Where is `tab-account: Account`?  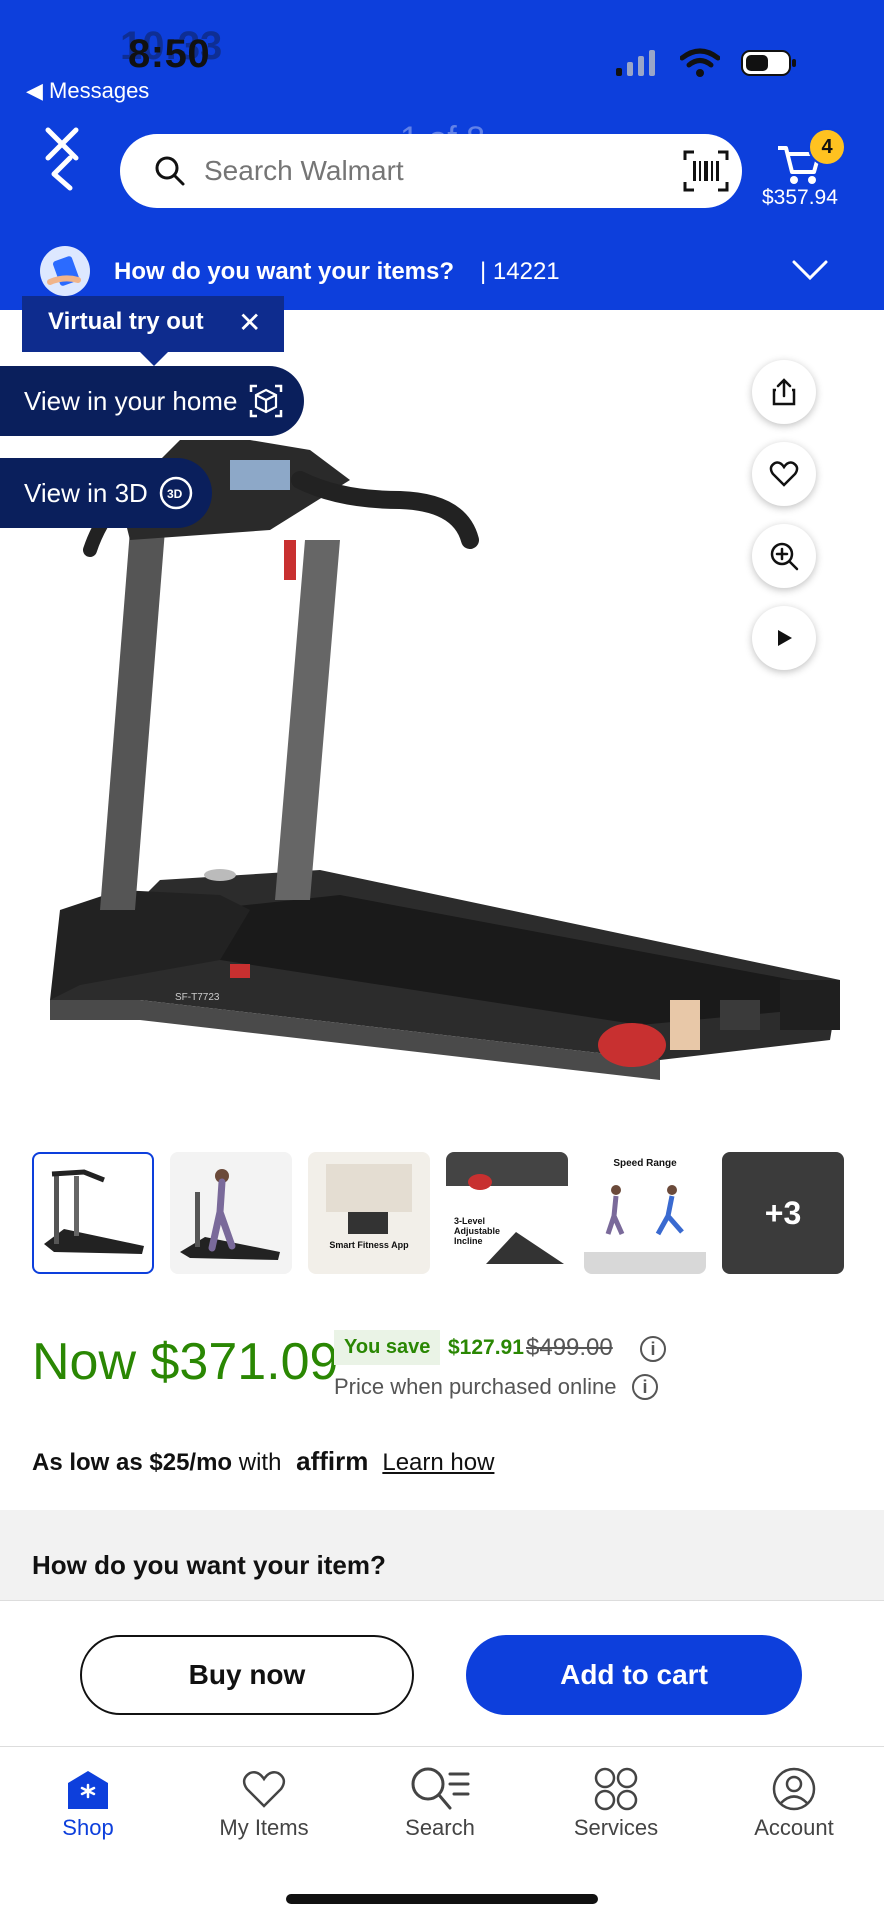
tab-account: Account is located at coordinates (794, 1802).